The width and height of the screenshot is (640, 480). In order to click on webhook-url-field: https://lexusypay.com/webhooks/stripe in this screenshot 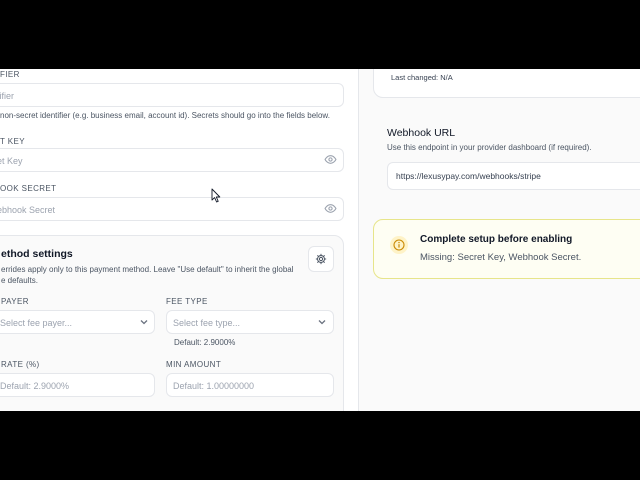, I will do `click(513, 176)`.